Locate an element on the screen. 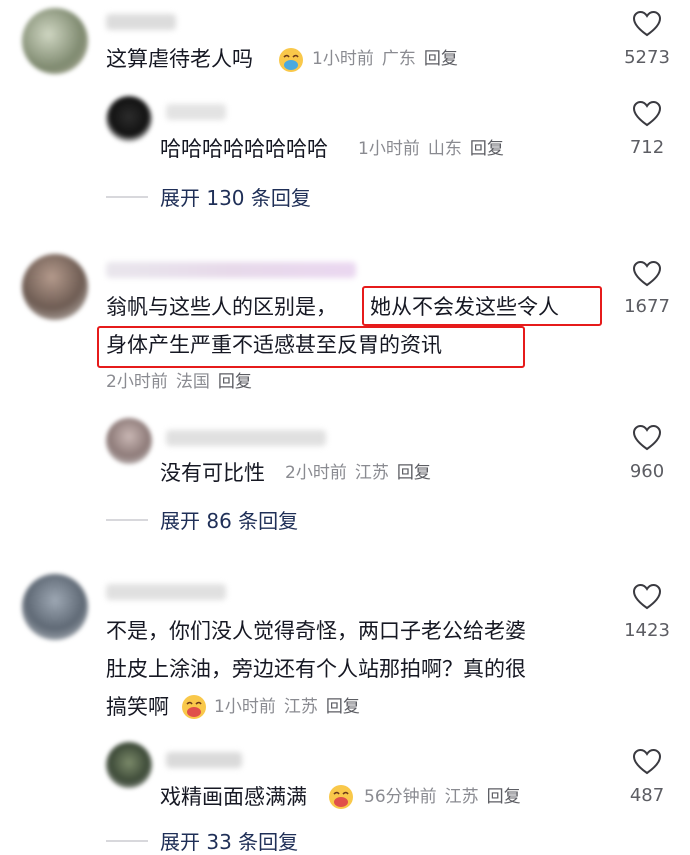 Image resolution: width=690 pixels, height=855 pixels. comment-text-line1: 不是，你们没人觉得奇怪，两口子老公给老婆 is located at coordinates (316, 631).